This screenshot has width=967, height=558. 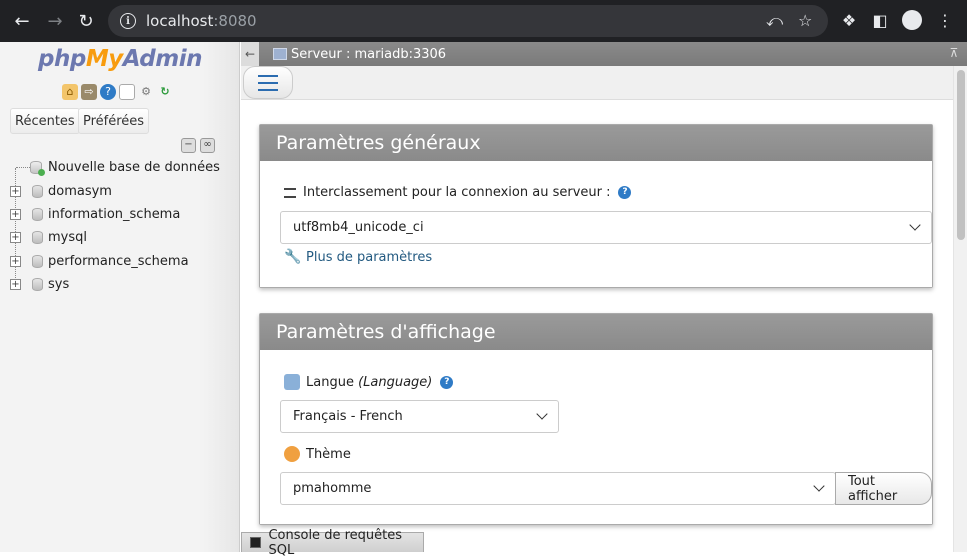 I want to click on database-name: information_schema, so click(x=114, y=214).